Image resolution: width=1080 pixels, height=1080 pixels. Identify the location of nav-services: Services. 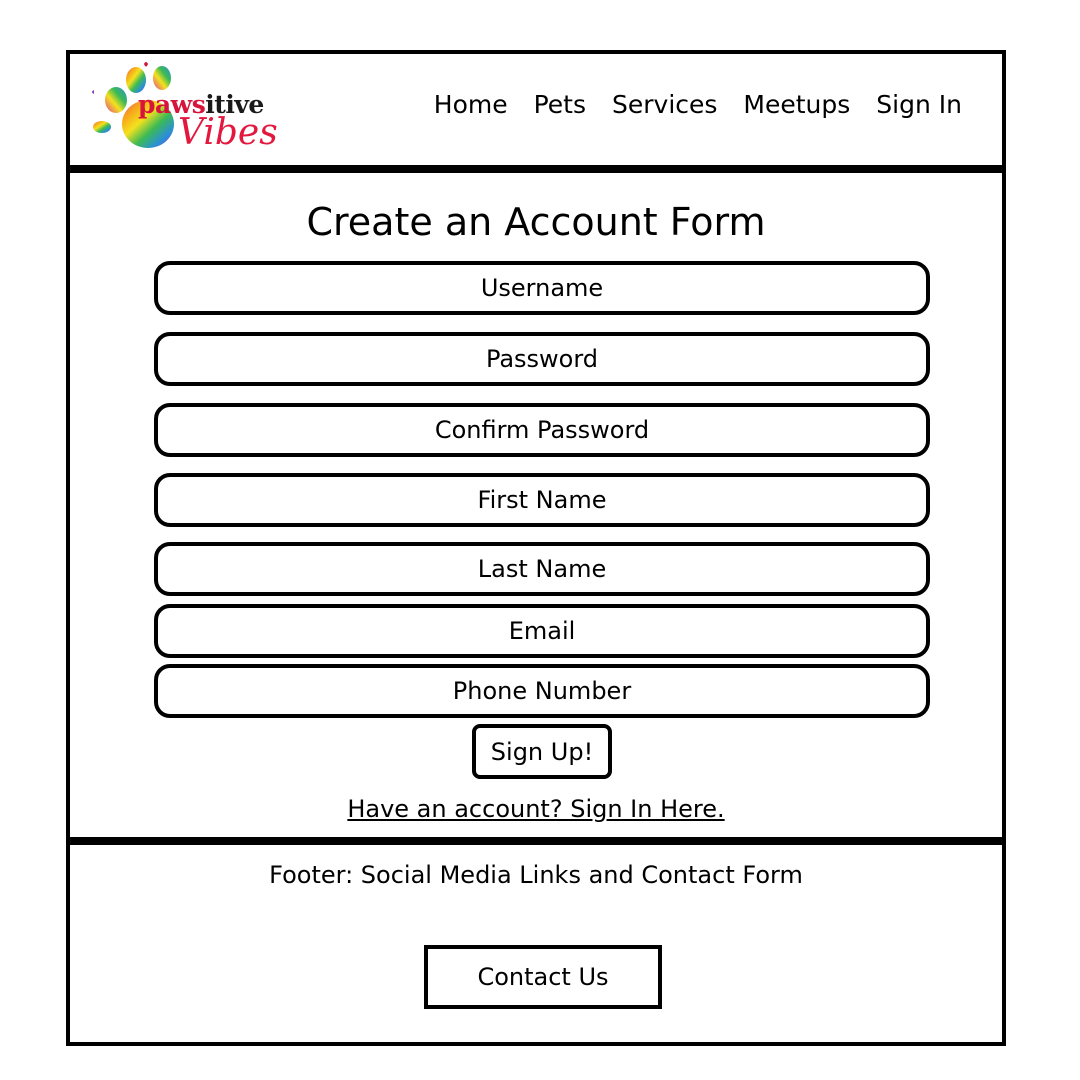
(664, 104).